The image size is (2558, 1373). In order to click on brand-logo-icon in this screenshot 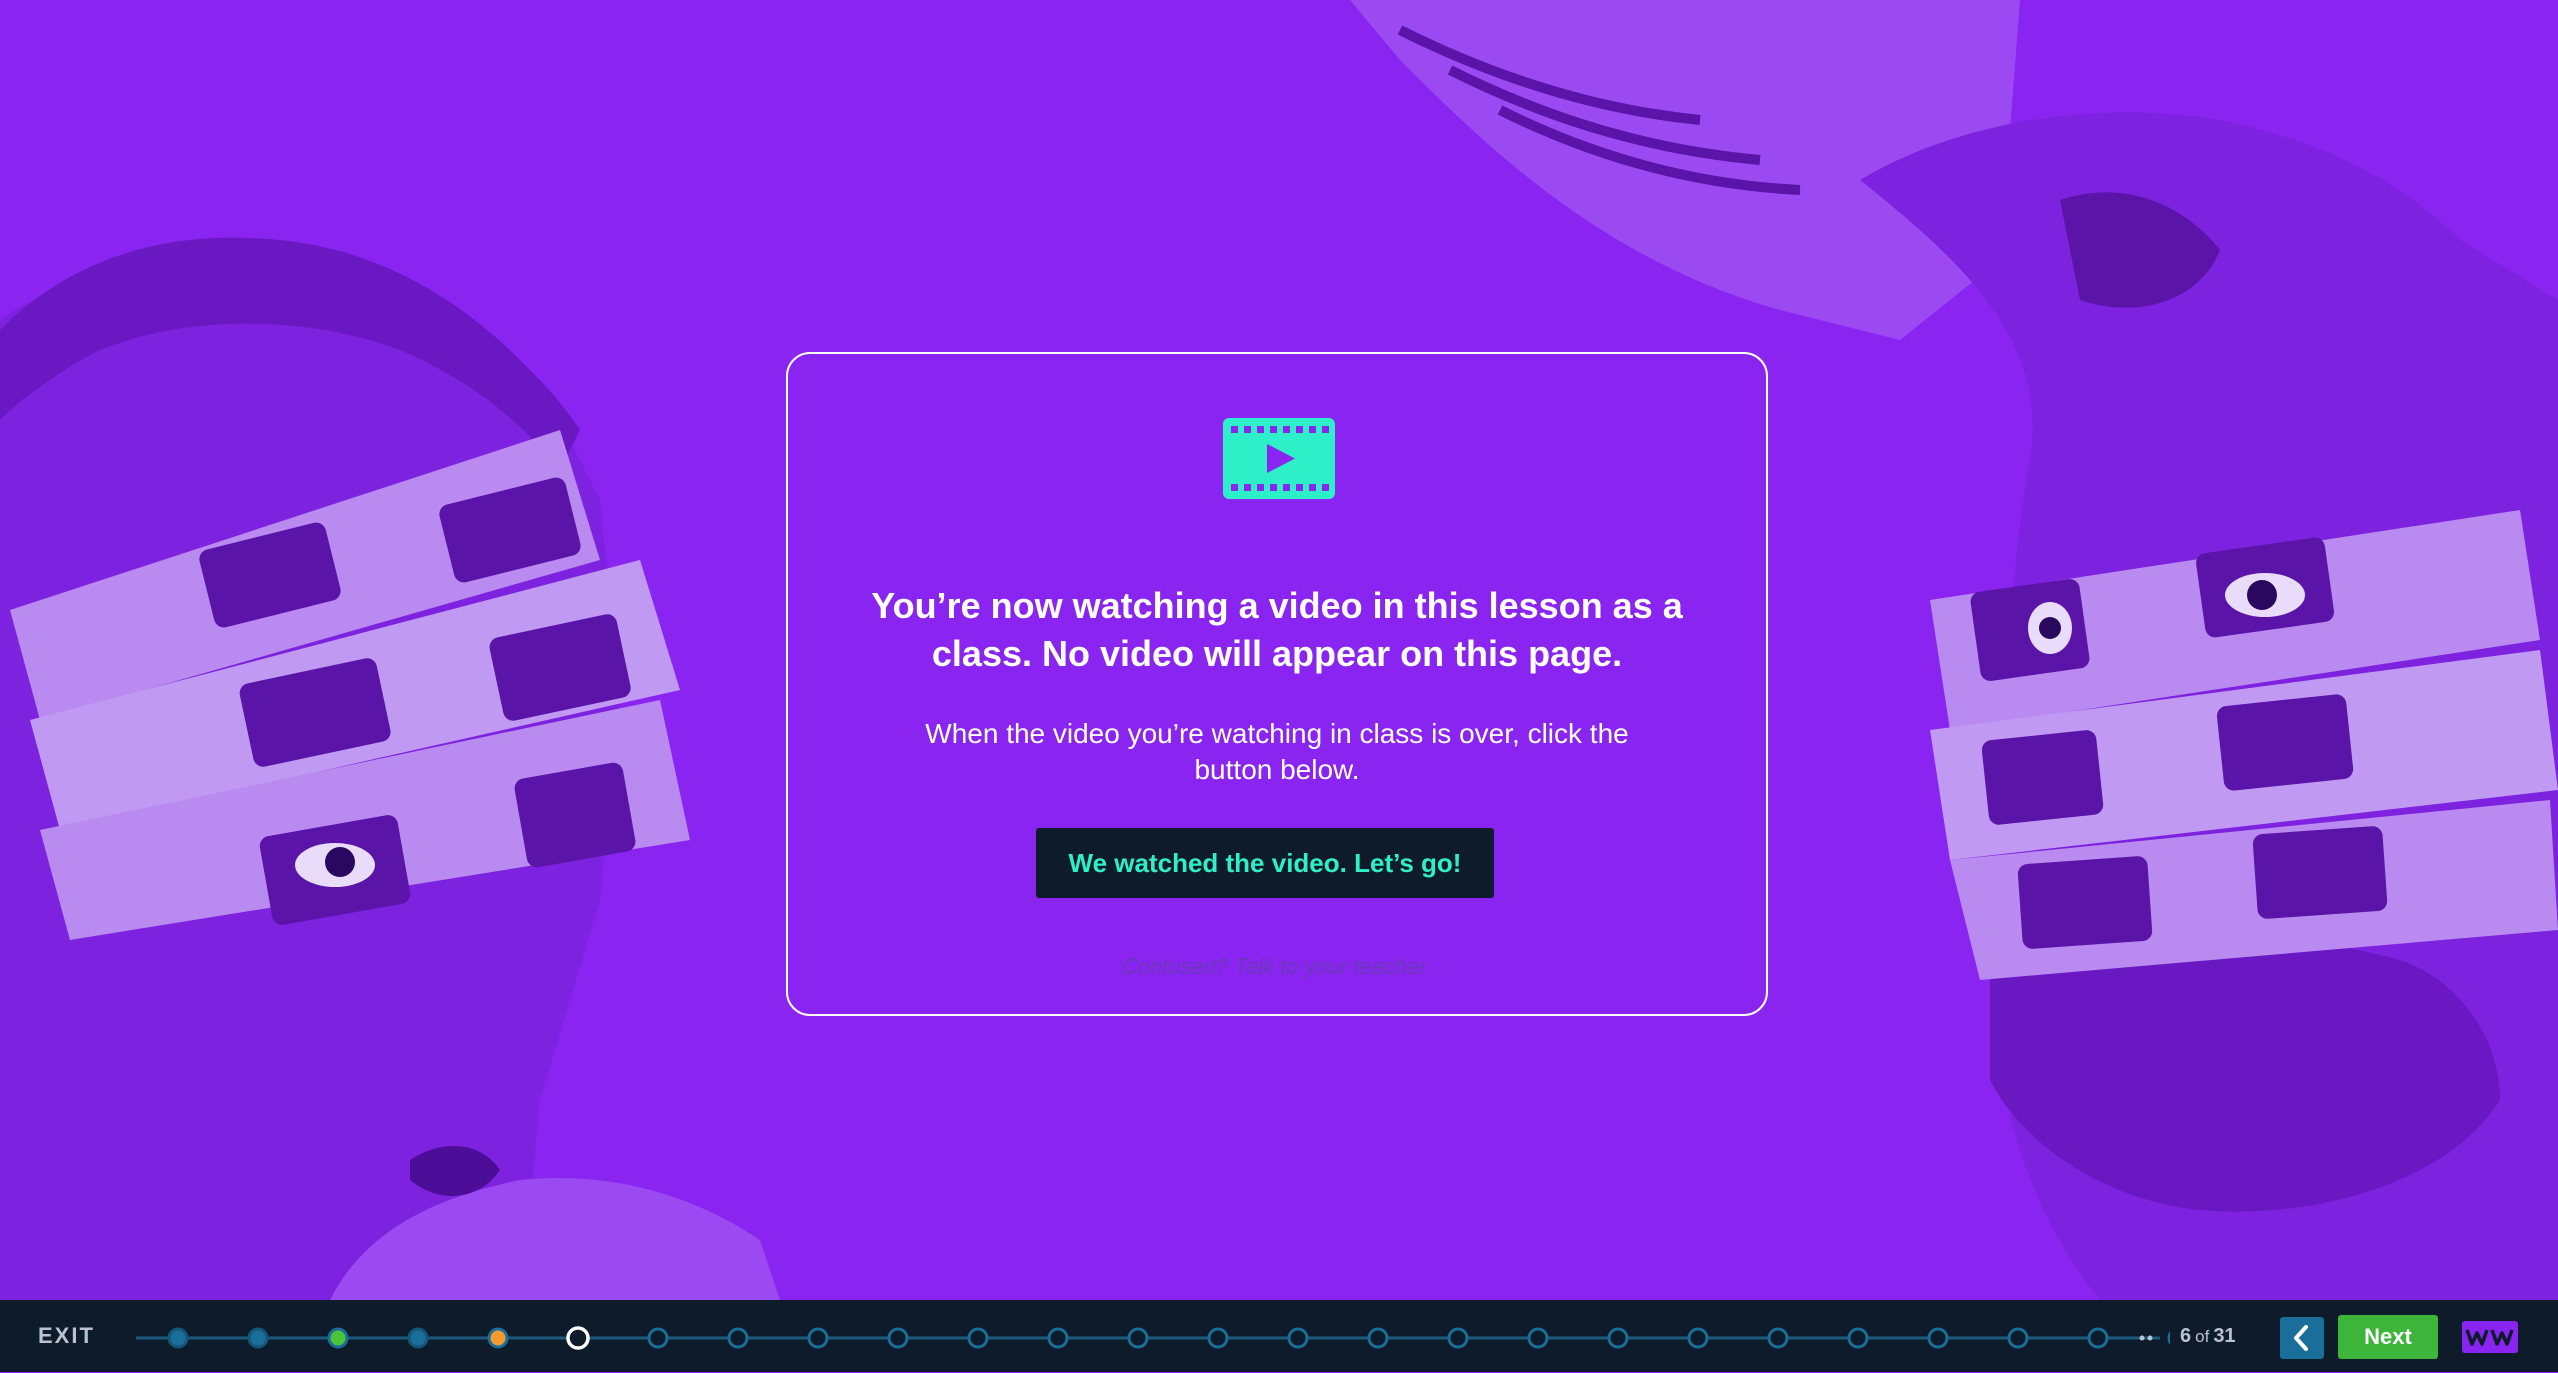, I will do `click(2490, 1337)`.